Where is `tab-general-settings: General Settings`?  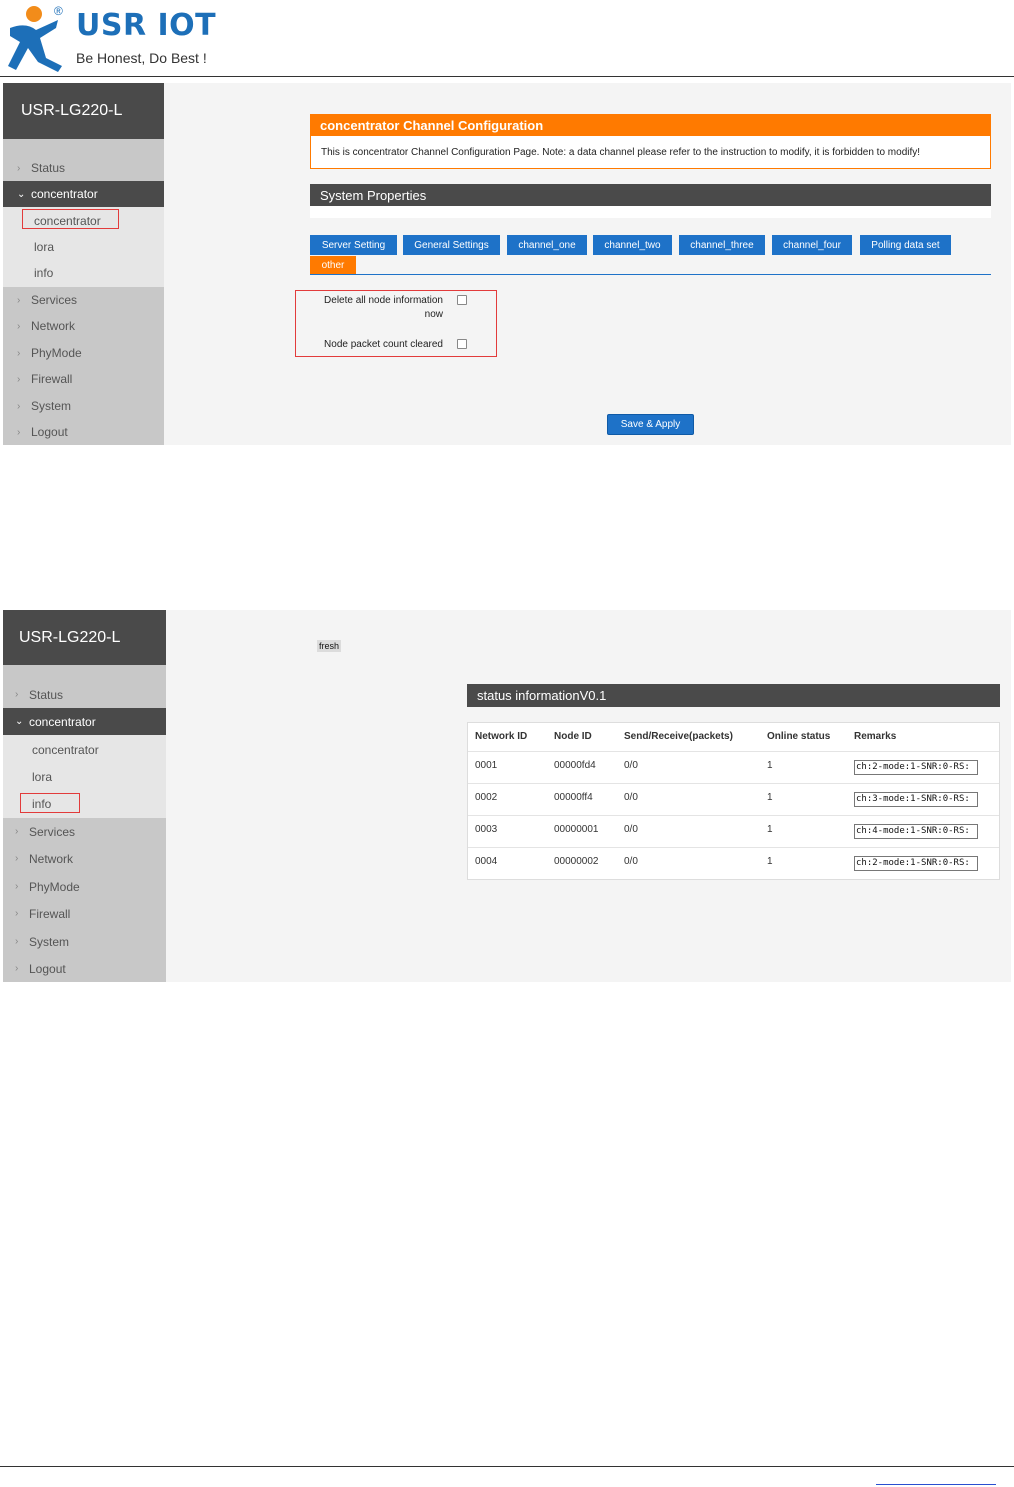 tab-general-settings: General Settings is located at coordinates (451, 245).